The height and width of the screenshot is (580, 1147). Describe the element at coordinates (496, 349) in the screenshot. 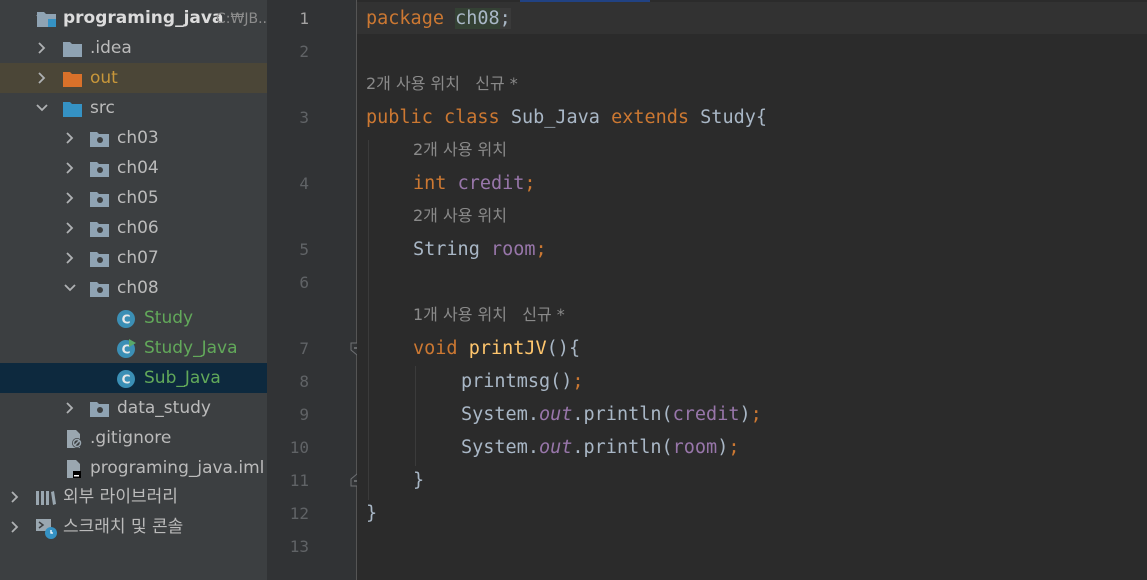

I see `code-line-7: void printJV(){` at that location.